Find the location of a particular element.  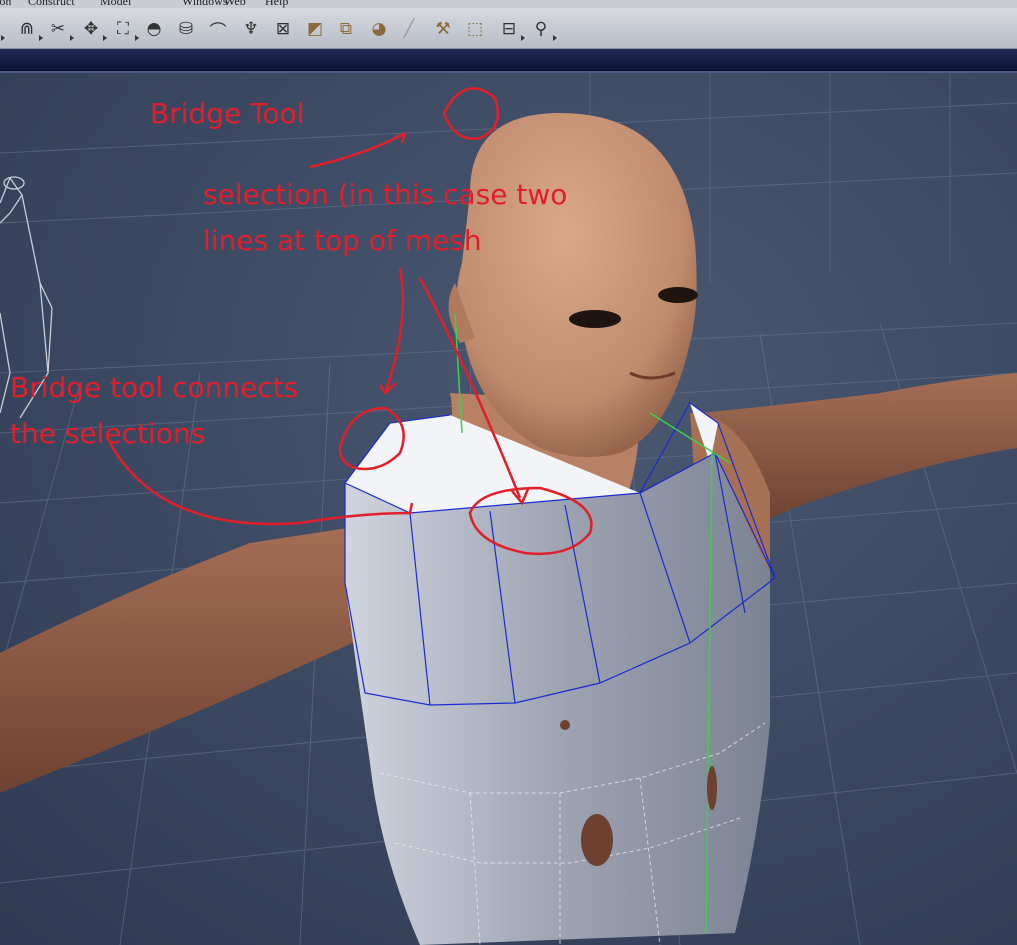

stack-icon-glyph: ⧉ is located at coordinates (346, 29).